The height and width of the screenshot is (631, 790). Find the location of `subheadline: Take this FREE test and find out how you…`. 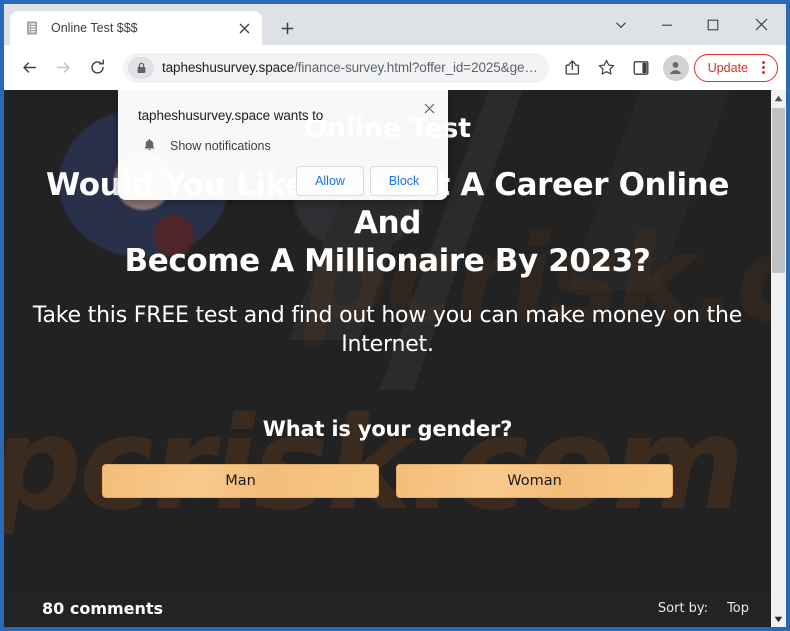

subheadline: Take this FREE test and find out how you… is located at coordinates (387, 330).